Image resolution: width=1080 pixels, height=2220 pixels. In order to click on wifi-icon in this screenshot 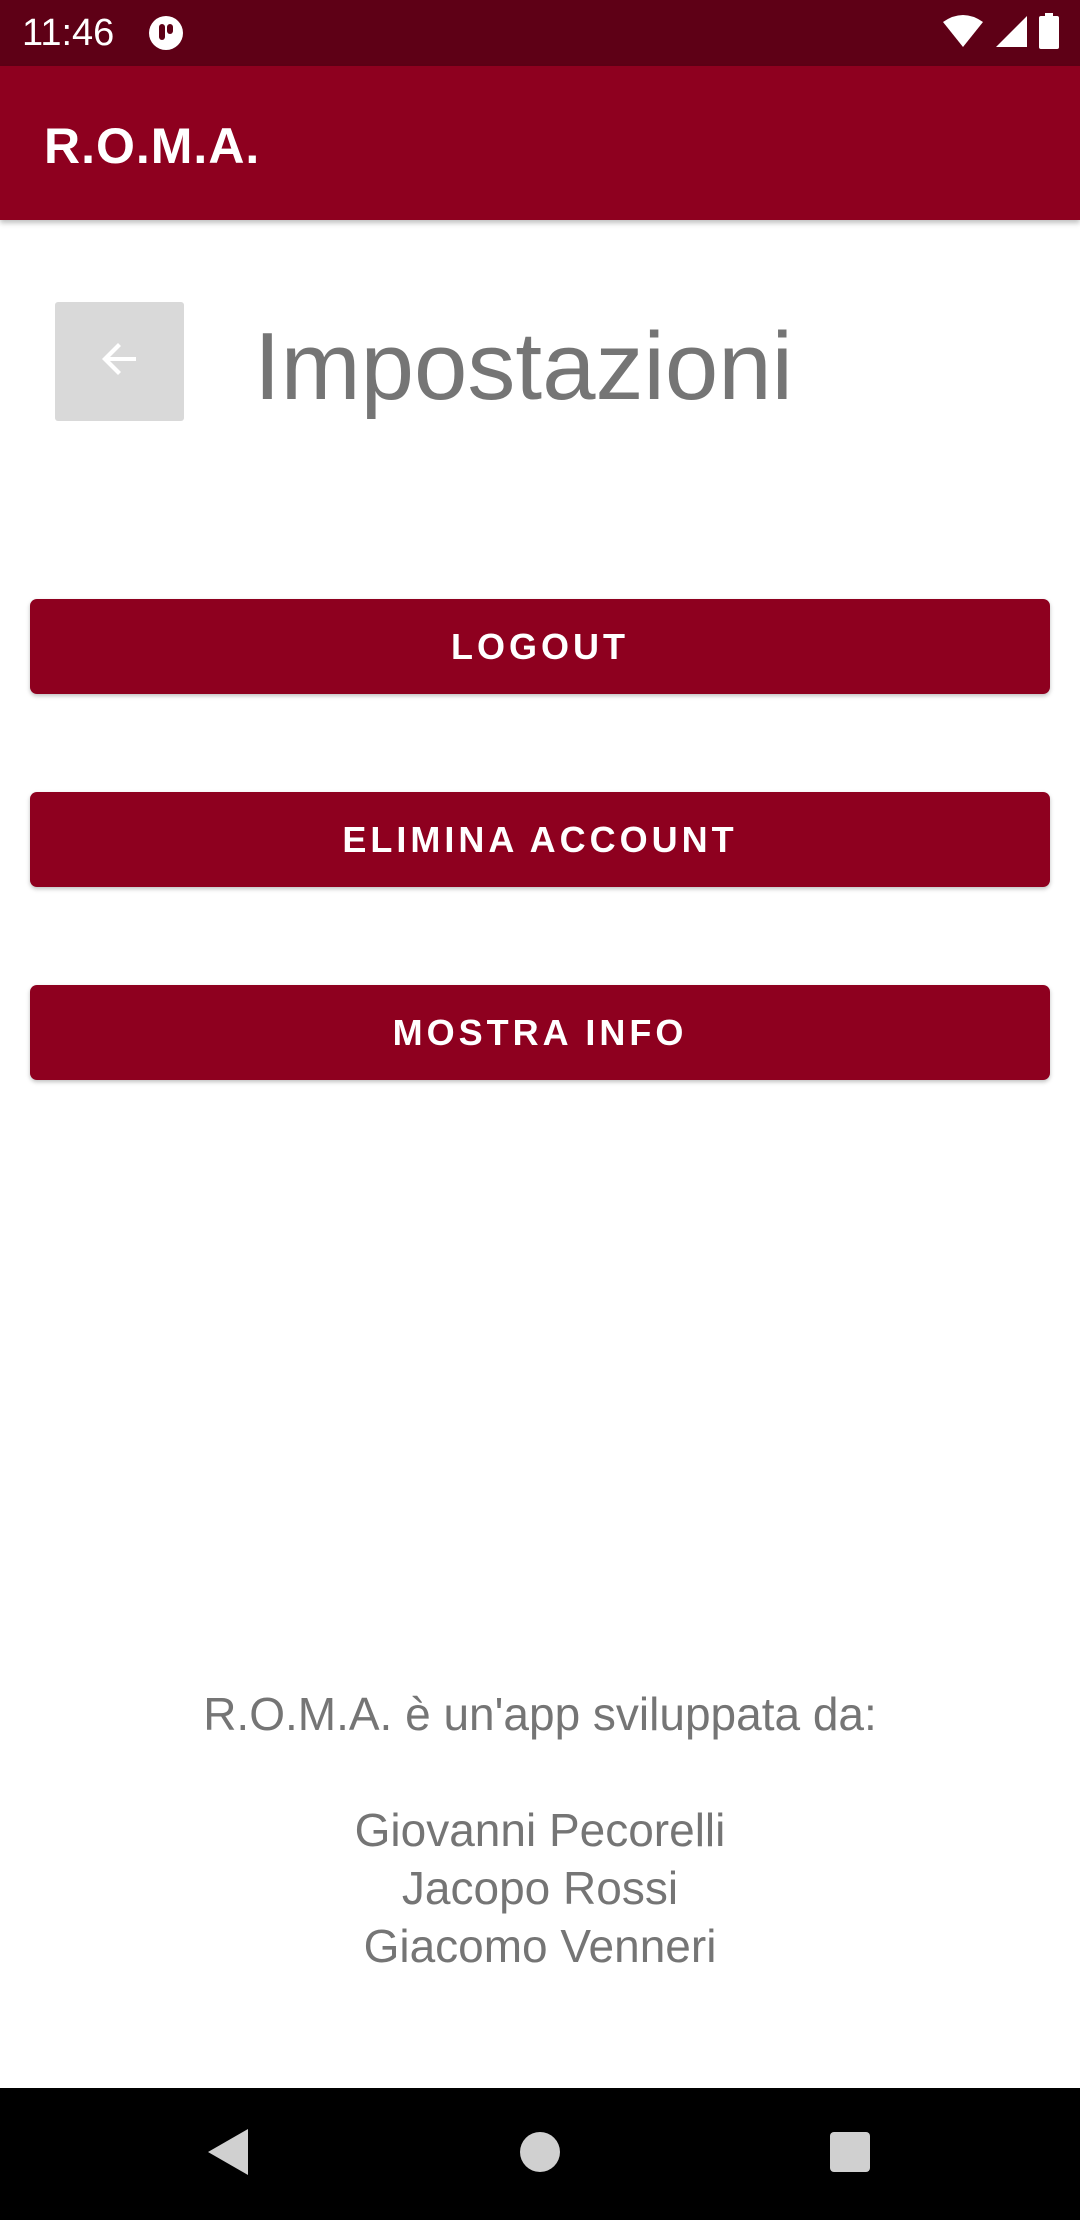, I will do `click(963, 33)`.